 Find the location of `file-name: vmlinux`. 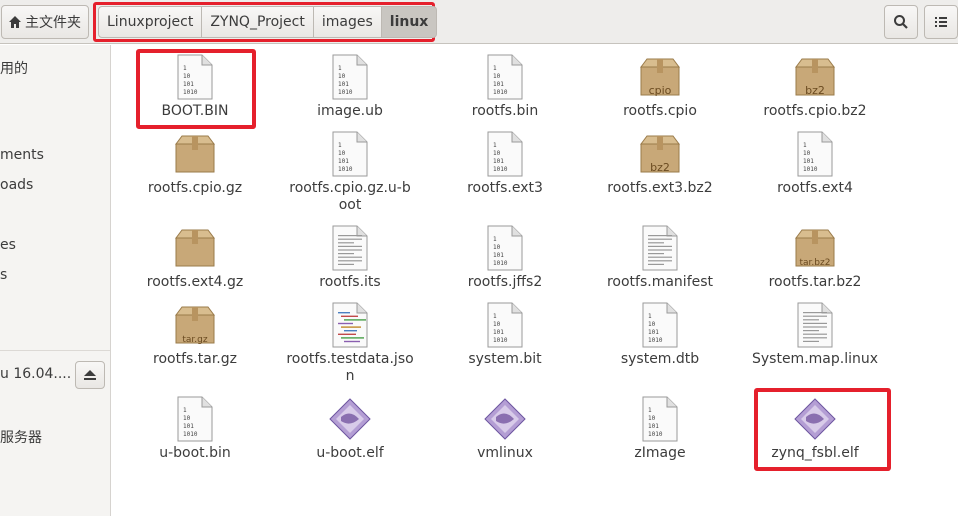

file-name: vmlinux is located at coordinates (505, 453).